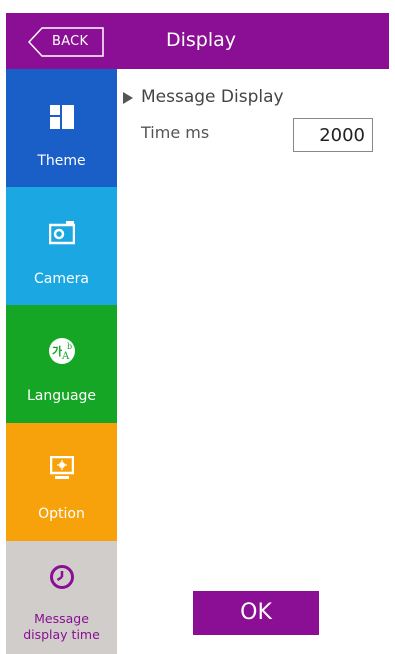 The width and height of the screenshot is (395, 654). I want to click on svg-text: A, so click(65, 356).